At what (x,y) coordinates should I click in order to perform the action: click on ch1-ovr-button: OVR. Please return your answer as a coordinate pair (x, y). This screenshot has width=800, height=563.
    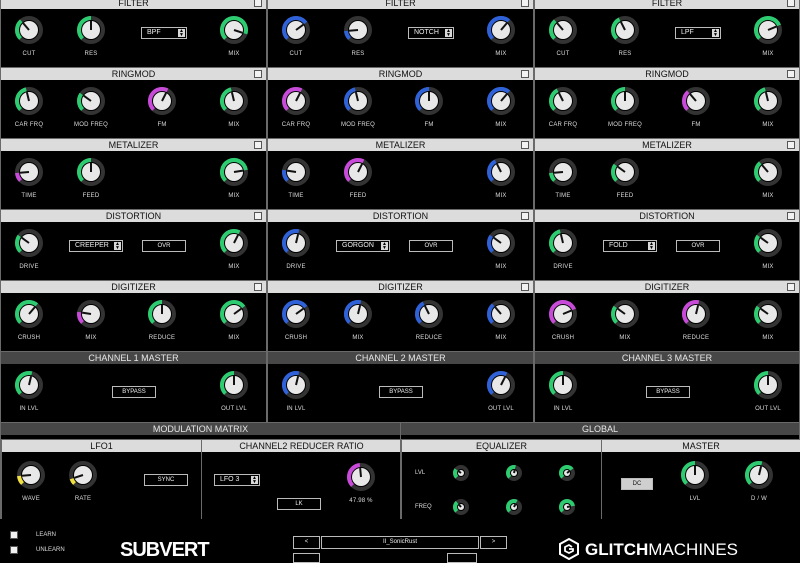
    Looking at the image, I should click on (164, 246).